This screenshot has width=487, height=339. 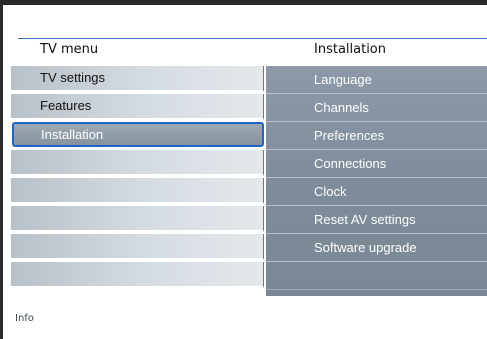 What do you see at coordinates (243, 2) in the screenshot?
I see `top-border` at bounding box center [243, 2].